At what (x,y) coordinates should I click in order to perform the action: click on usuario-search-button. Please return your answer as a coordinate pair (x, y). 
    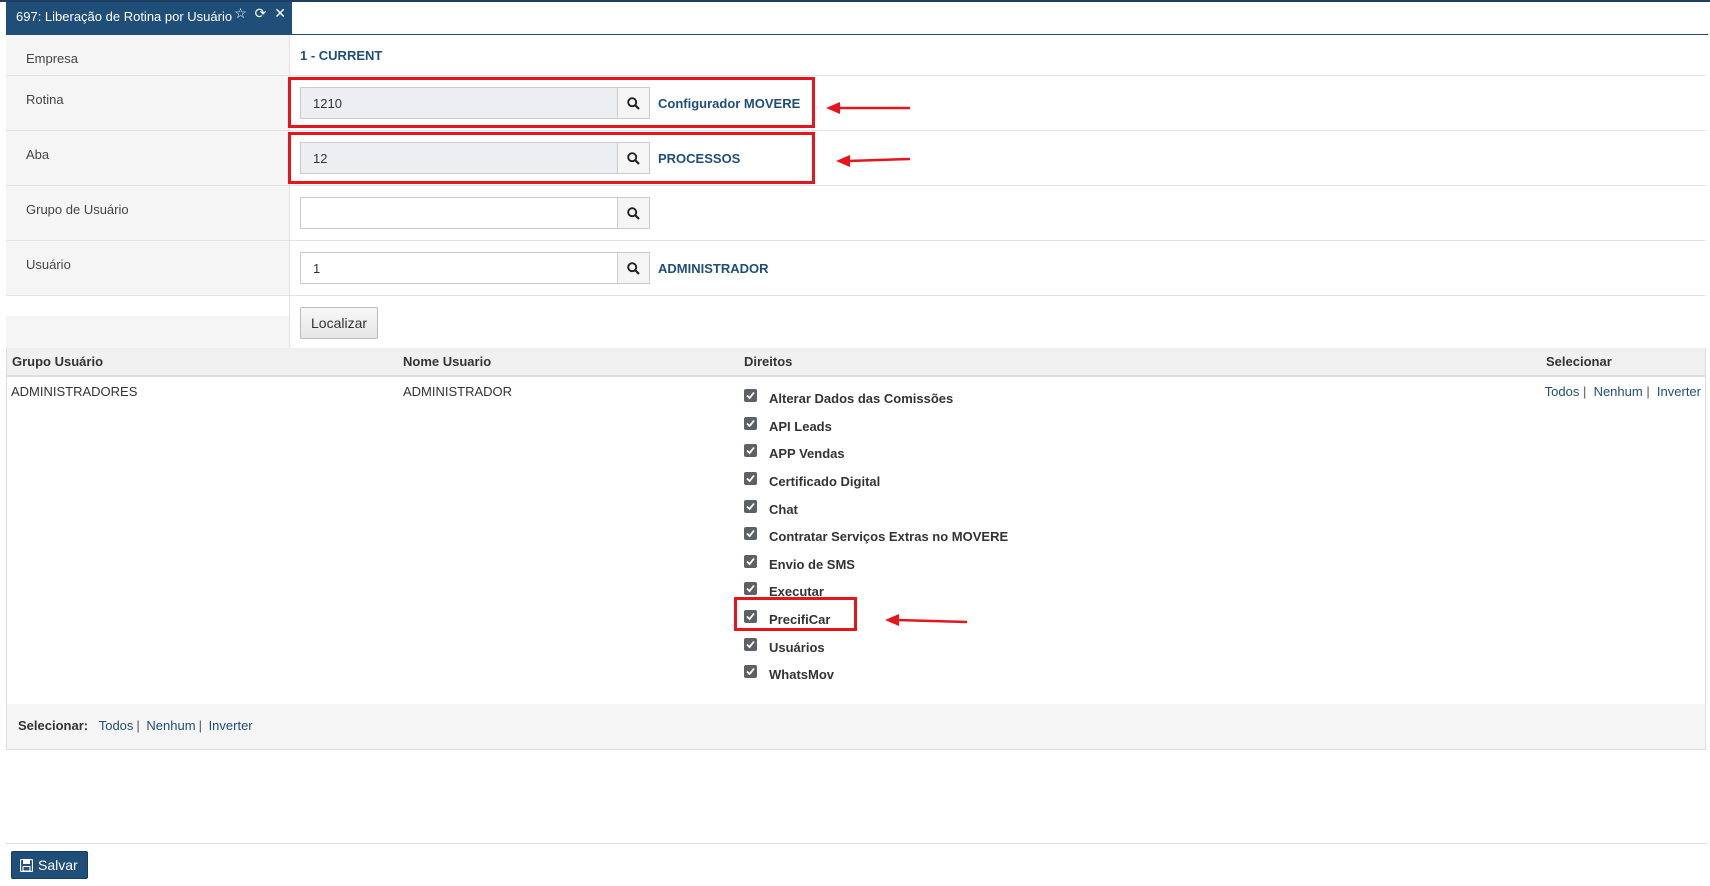
    Looking at the image, I should click on (634, 268).